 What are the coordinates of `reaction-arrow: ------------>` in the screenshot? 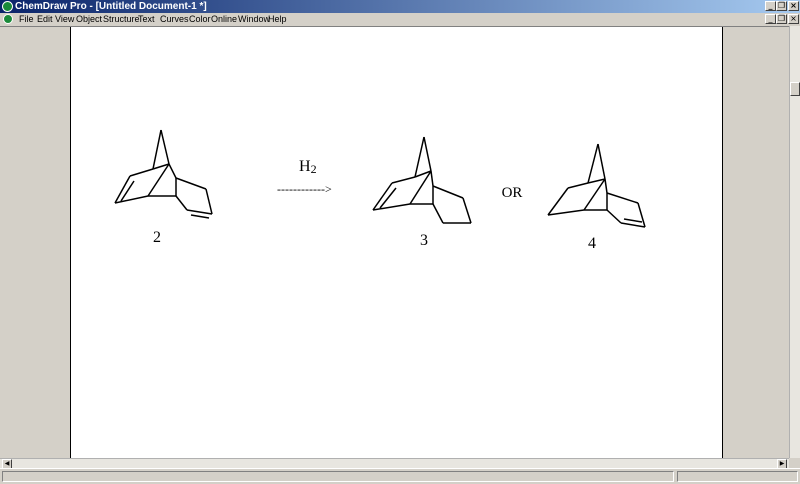 It's located at (304, 189).